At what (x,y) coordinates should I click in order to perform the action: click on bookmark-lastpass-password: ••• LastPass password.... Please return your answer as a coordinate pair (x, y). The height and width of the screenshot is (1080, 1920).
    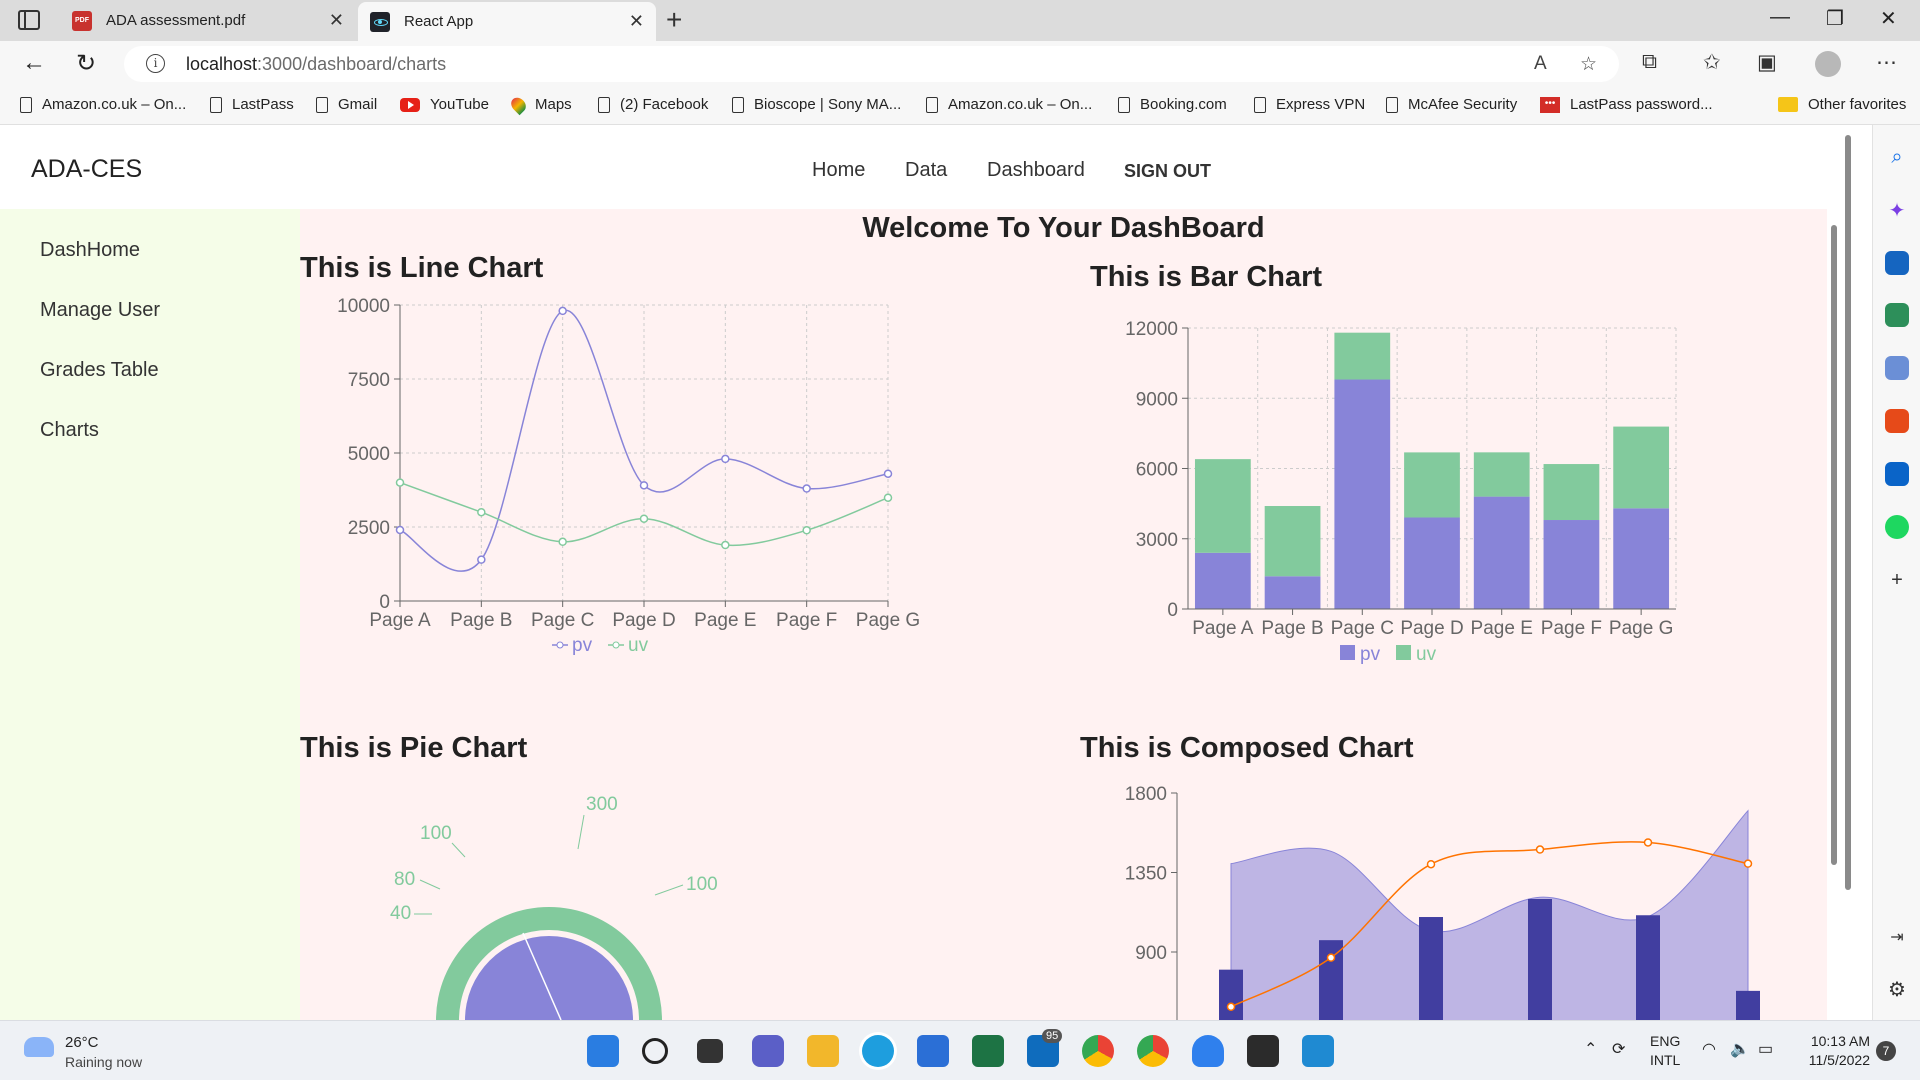
    Looking at the image, I should click on (1626, 104).